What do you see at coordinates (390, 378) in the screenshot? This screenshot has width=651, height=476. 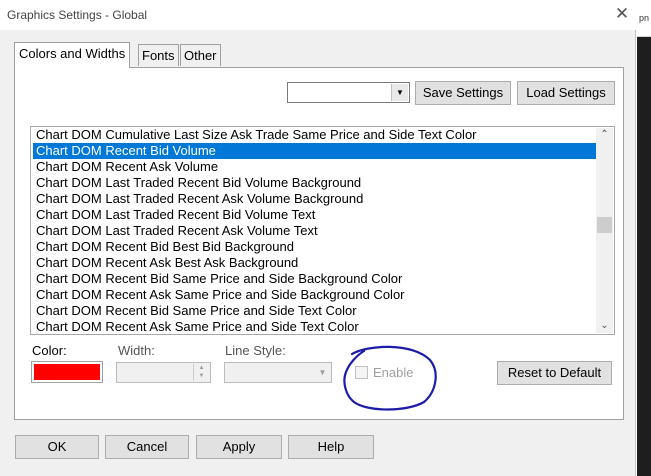 I see `annotation-circle` at bounding box center [390, 378].